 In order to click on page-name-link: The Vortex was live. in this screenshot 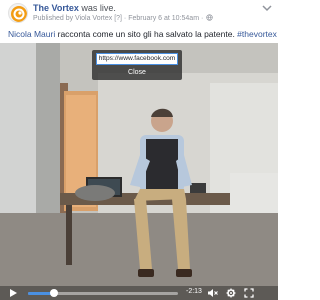, I will do `click(74, 8)`.